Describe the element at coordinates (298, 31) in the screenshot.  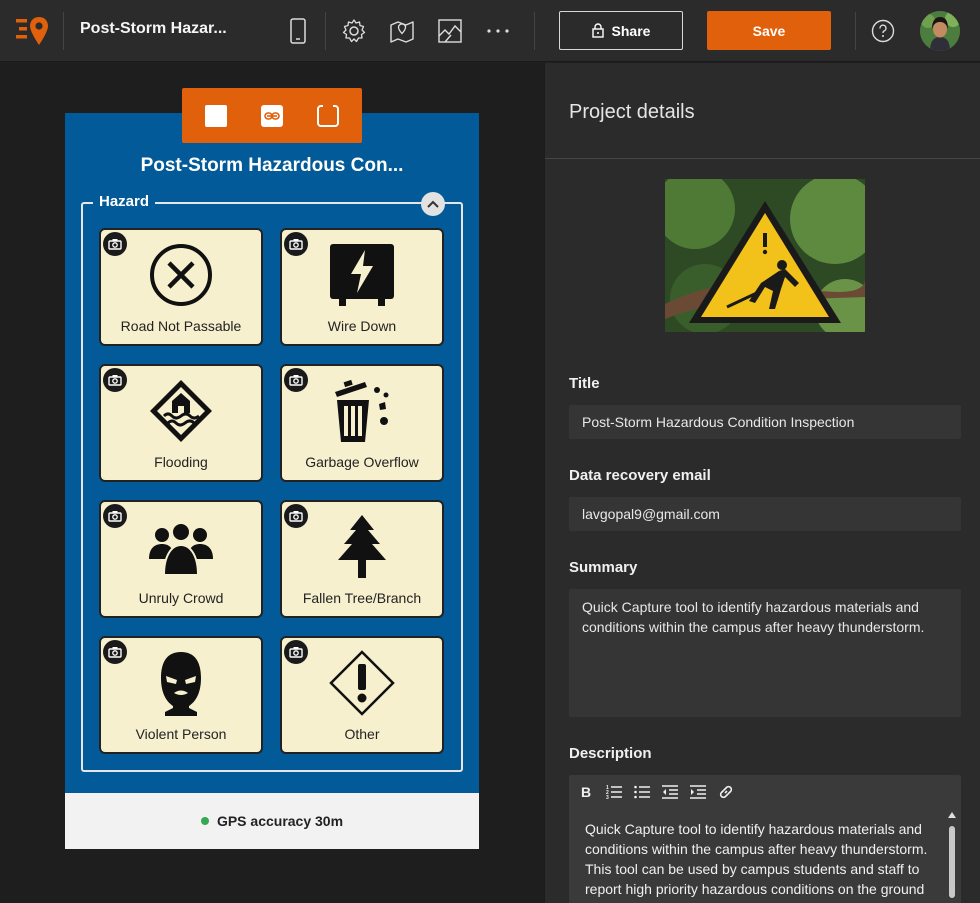
I see `mobile-preview-icon` at that location.